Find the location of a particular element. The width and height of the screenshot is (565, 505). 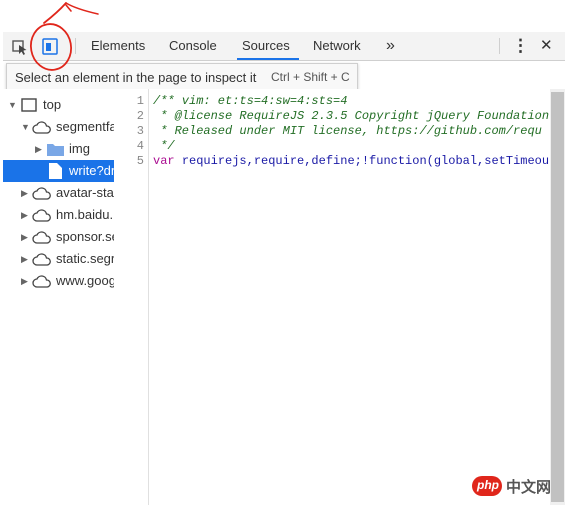

tree-item-label: img is located at coordinates (79, 148).